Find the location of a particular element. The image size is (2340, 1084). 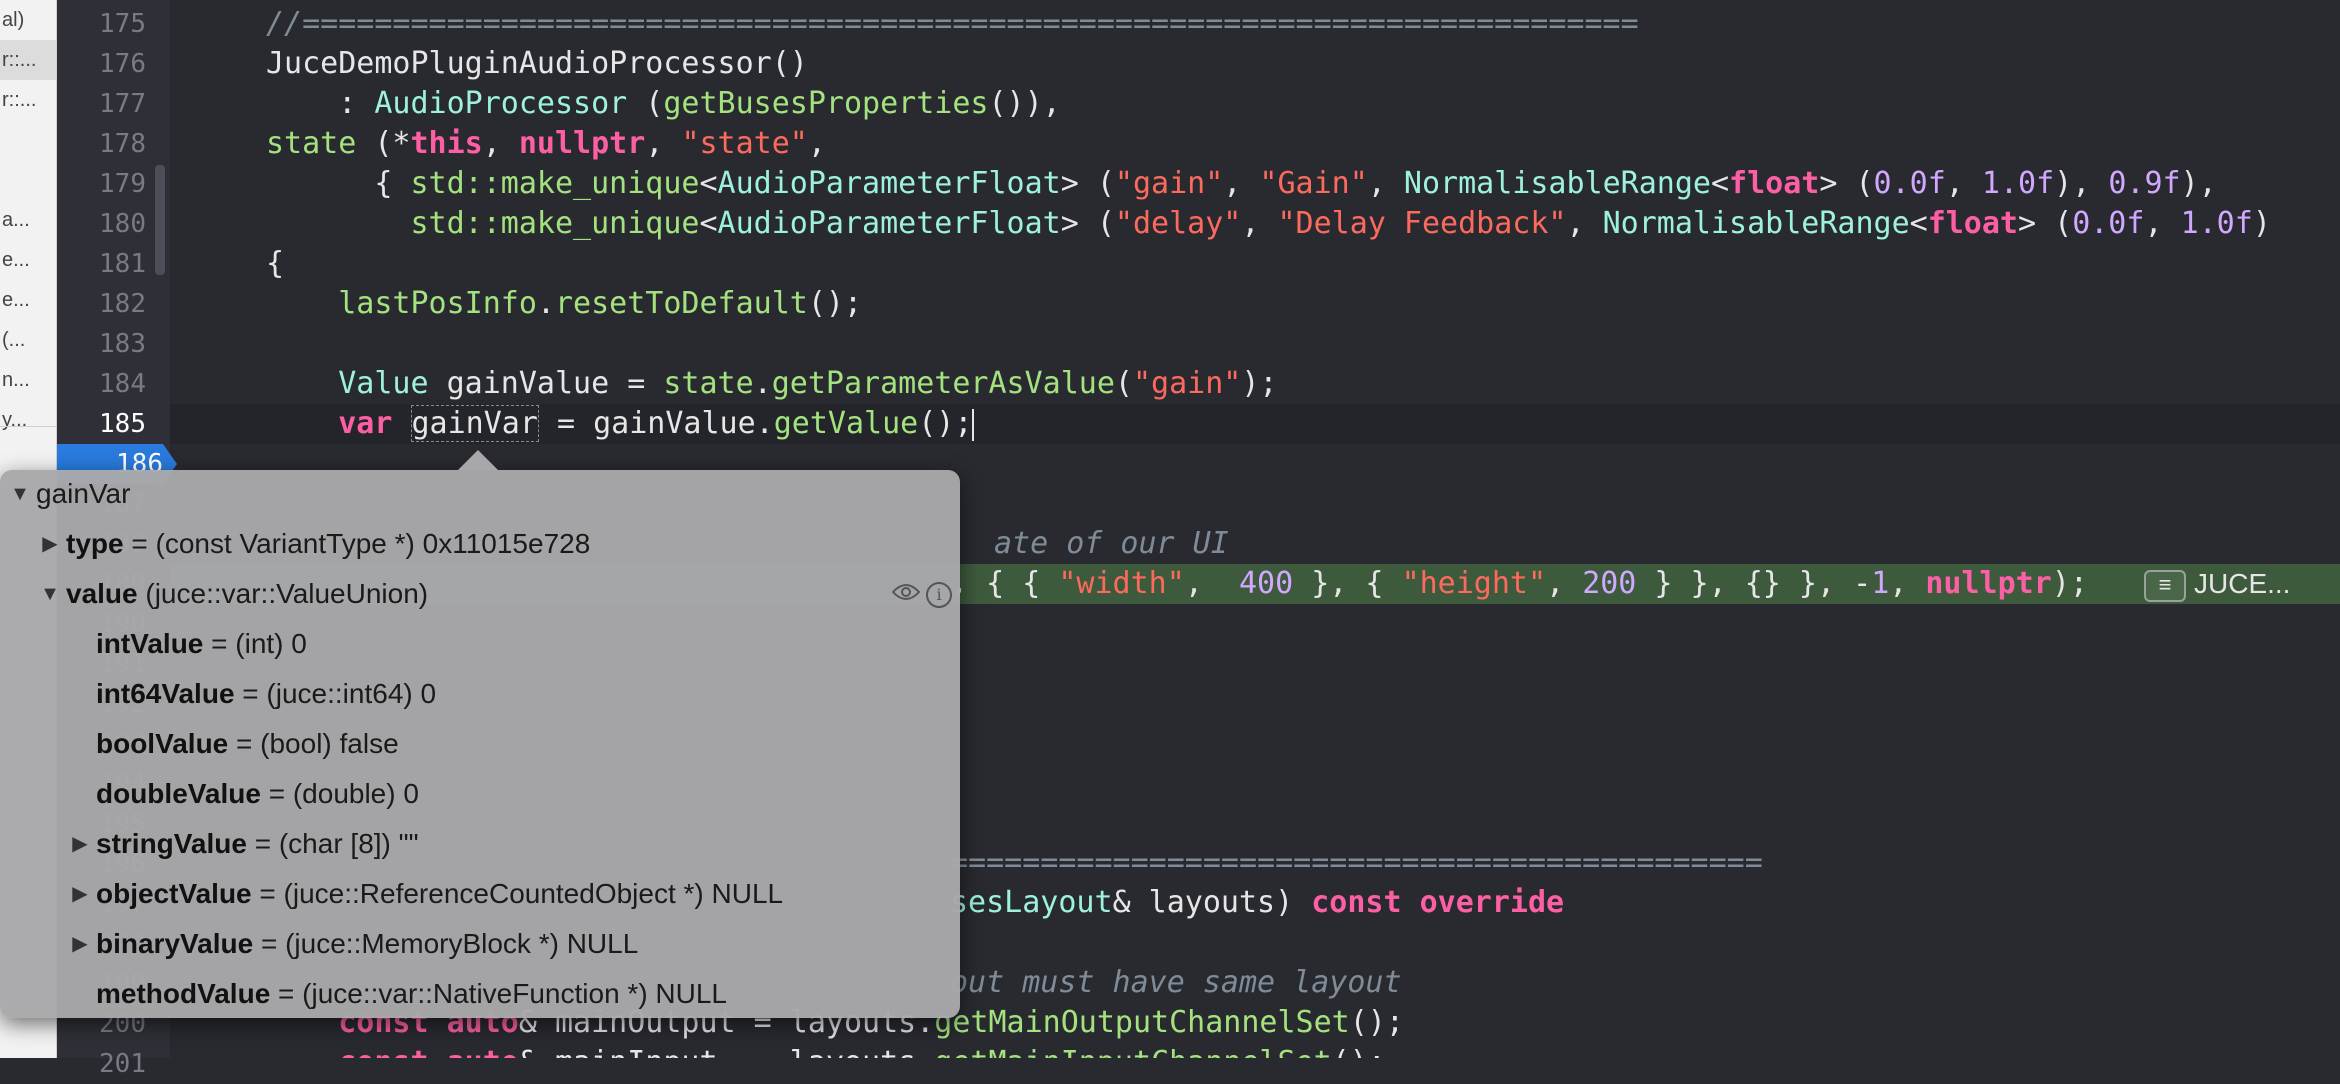

variable-name: intValue is located at coordinates (150, 643).